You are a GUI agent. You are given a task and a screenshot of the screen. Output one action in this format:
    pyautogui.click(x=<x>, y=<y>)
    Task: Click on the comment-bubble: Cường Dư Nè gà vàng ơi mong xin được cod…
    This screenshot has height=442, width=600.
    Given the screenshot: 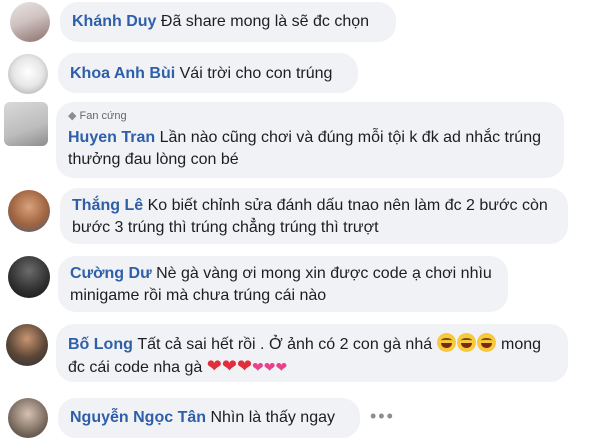 What is the action you would take?
    pyautogui.click(x=283, y=284)
    